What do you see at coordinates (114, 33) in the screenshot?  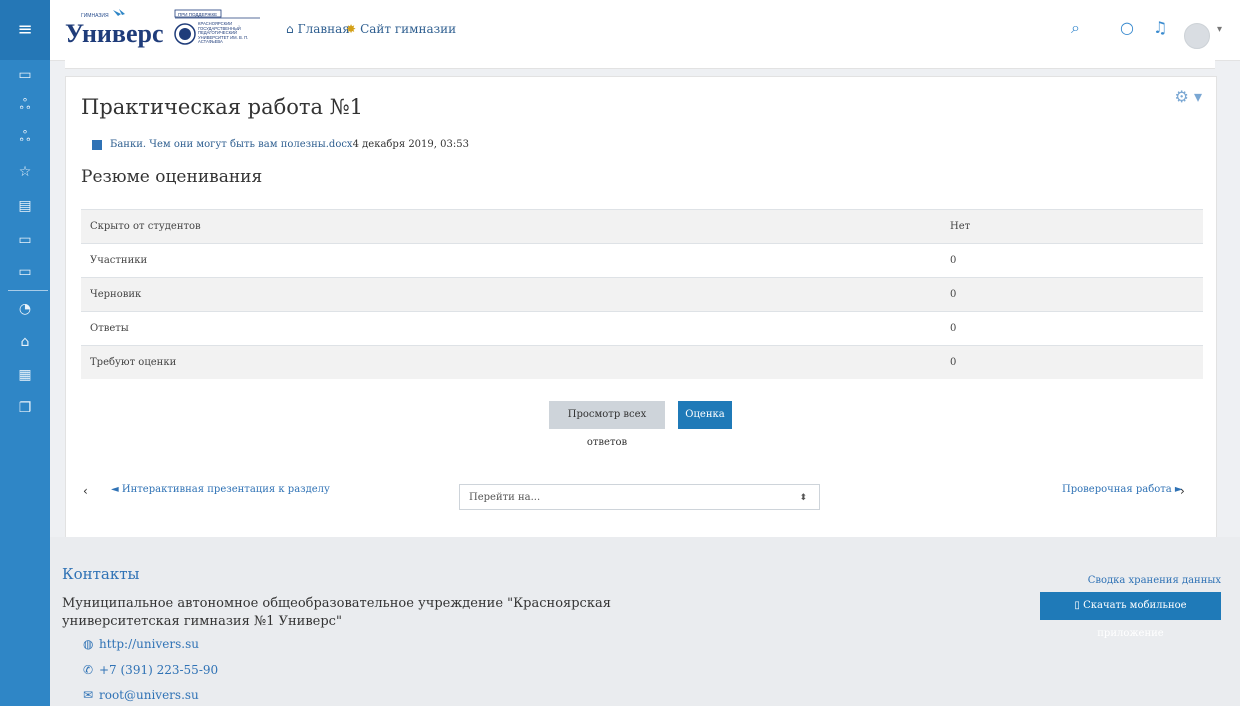 I see `svg-text: Универс` at bounding box center [114, 33].